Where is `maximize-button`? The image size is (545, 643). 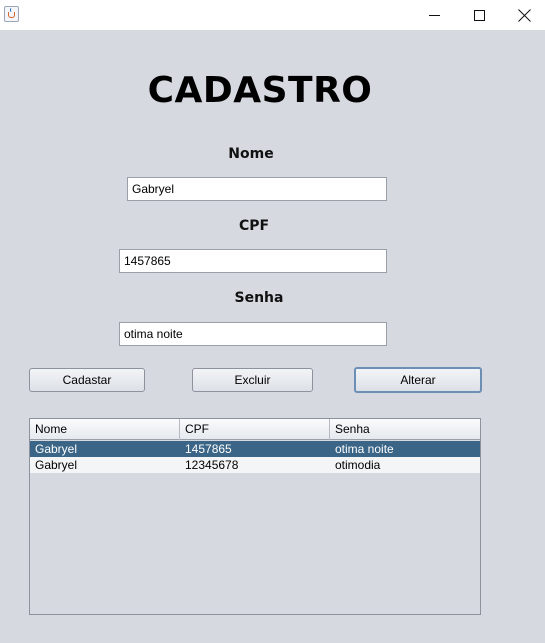 maximize-button is located at coordinates (479, 15).